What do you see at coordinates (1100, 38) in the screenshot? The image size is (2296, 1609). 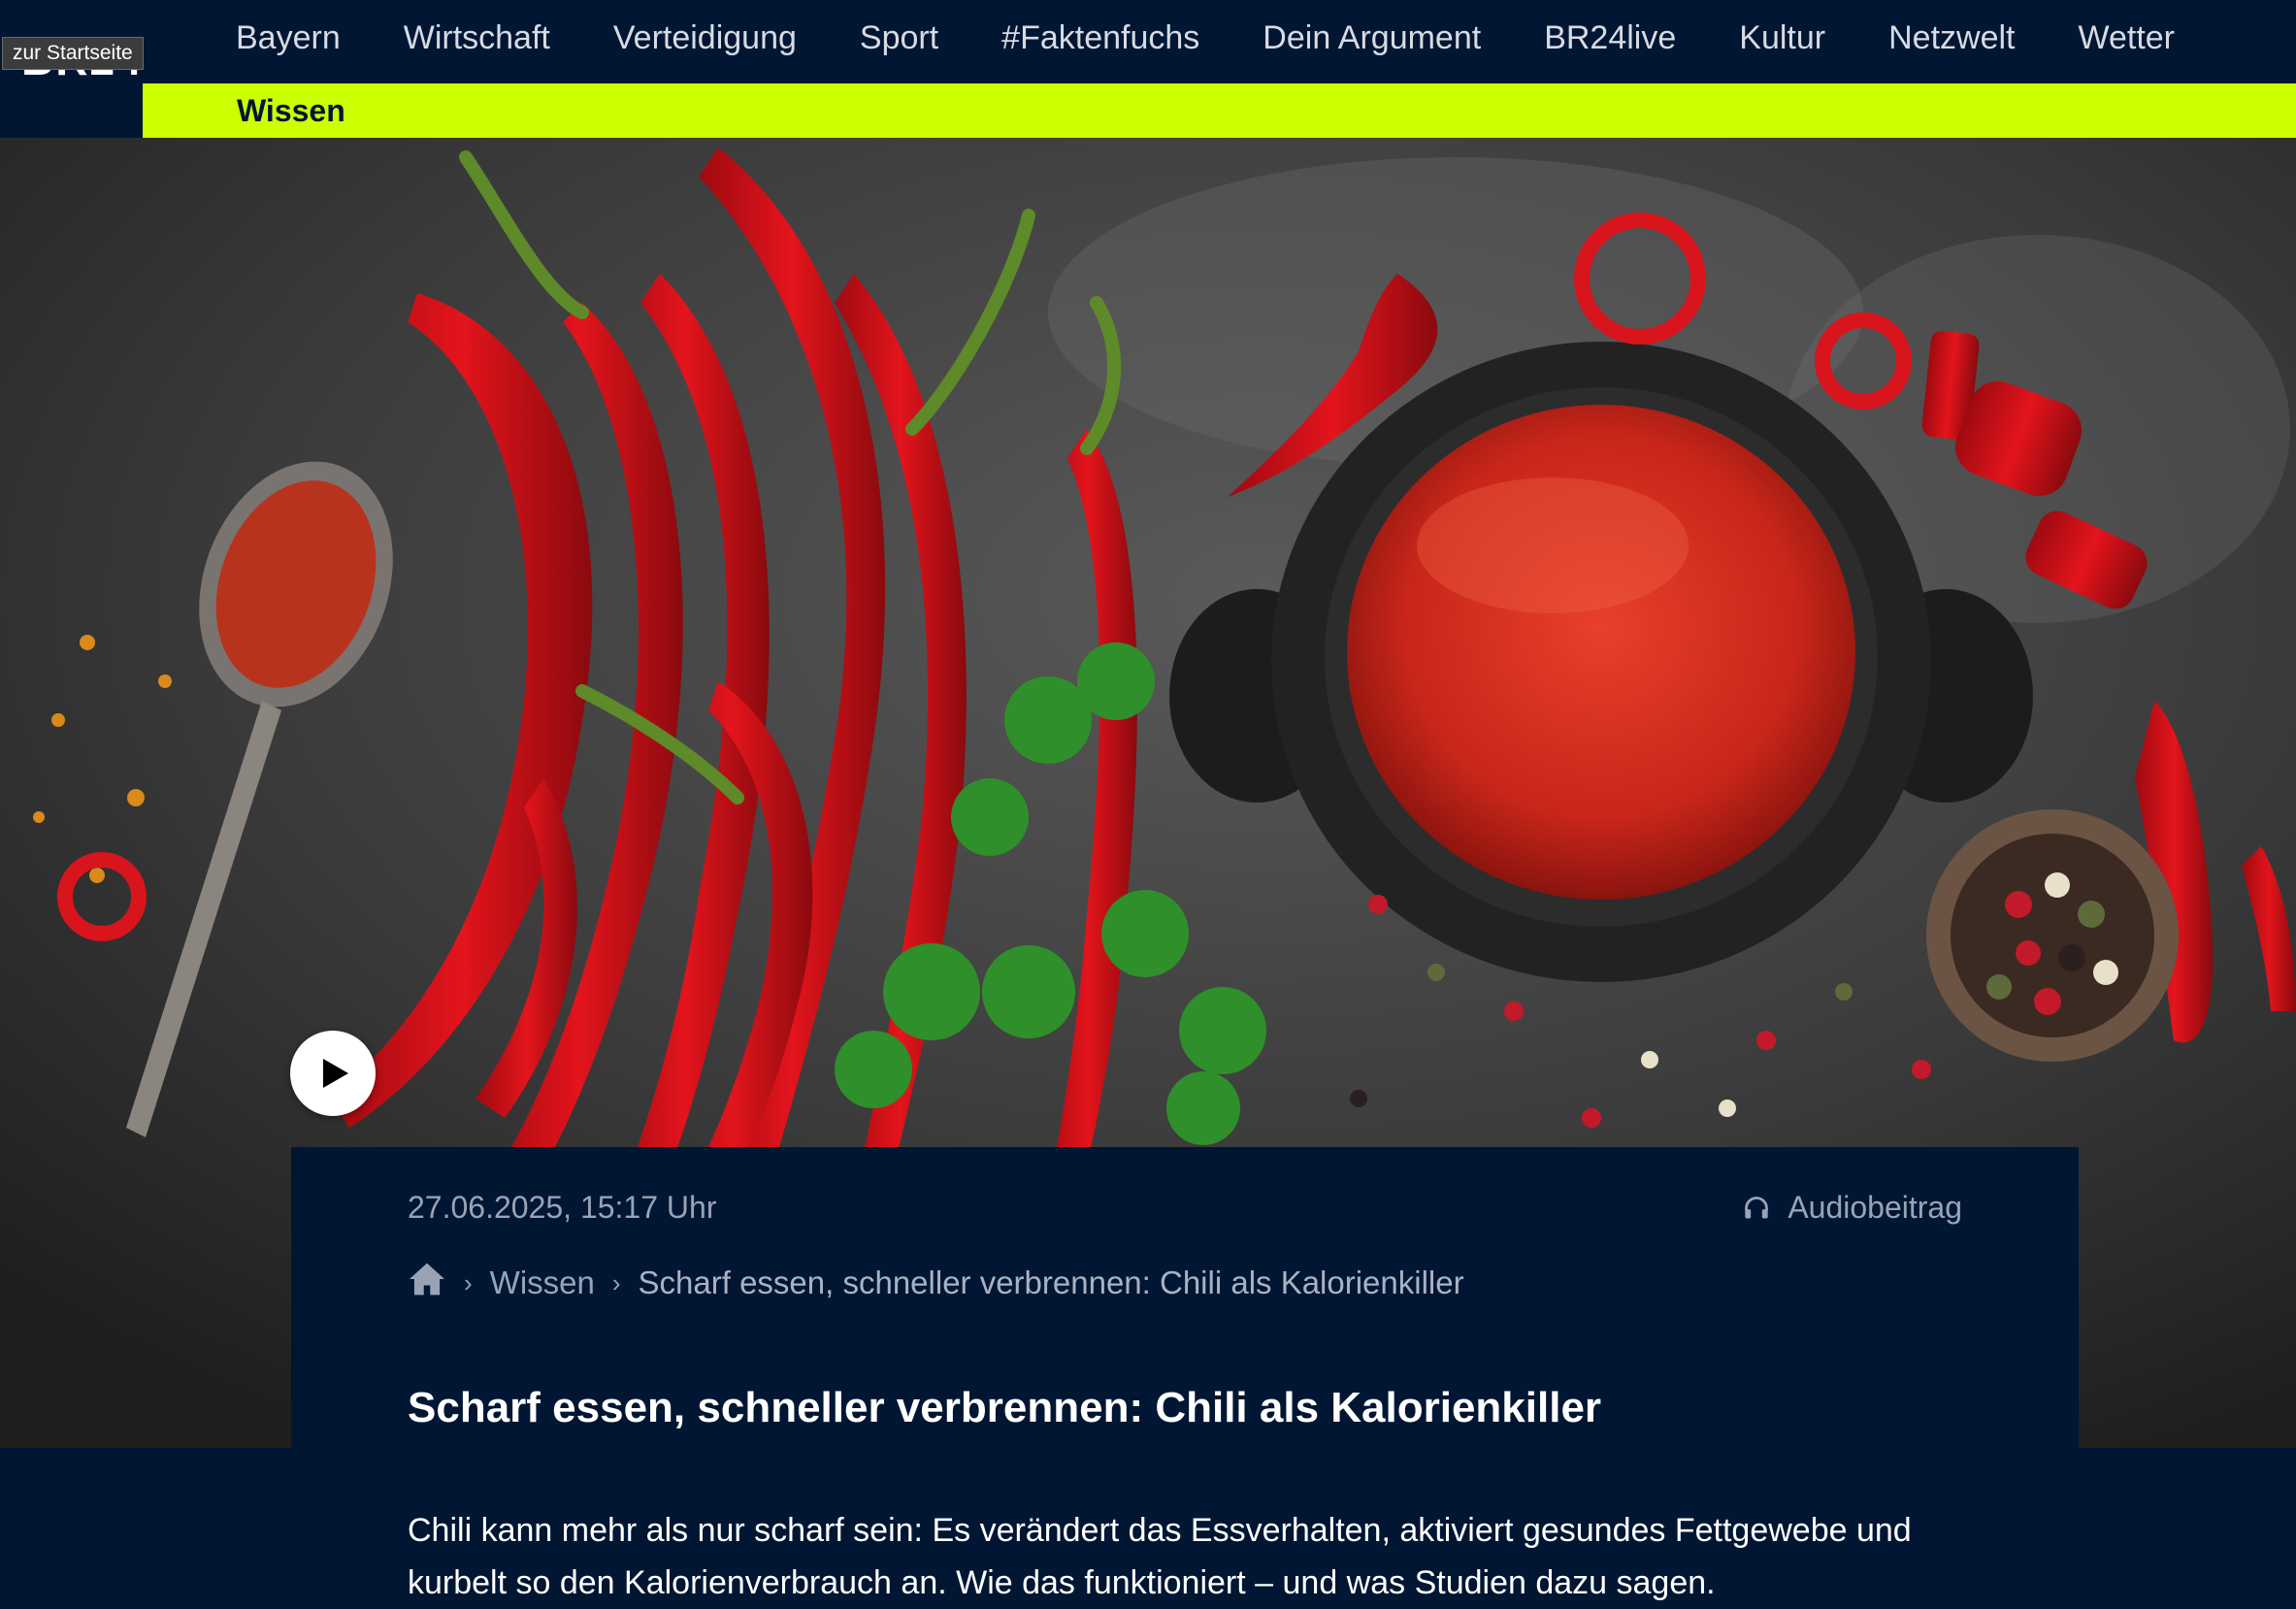 I see `nav-item-faktenfuchs: #Faktenfuchs` at bounding box center [1100, 38].